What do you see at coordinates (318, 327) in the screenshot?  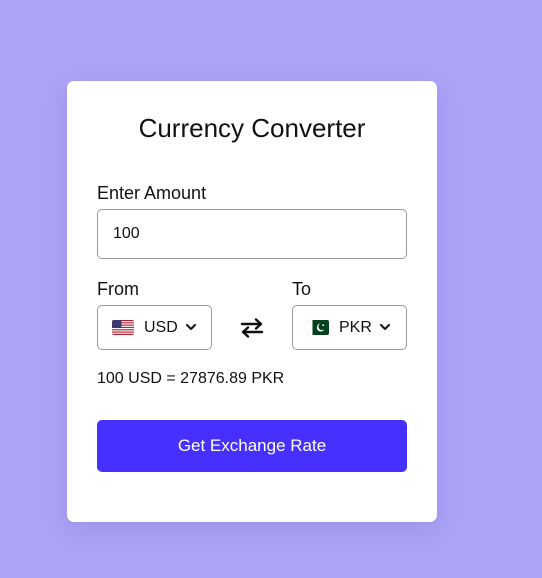 I see `pk-flag-icon` at bounding box center [318, 327].